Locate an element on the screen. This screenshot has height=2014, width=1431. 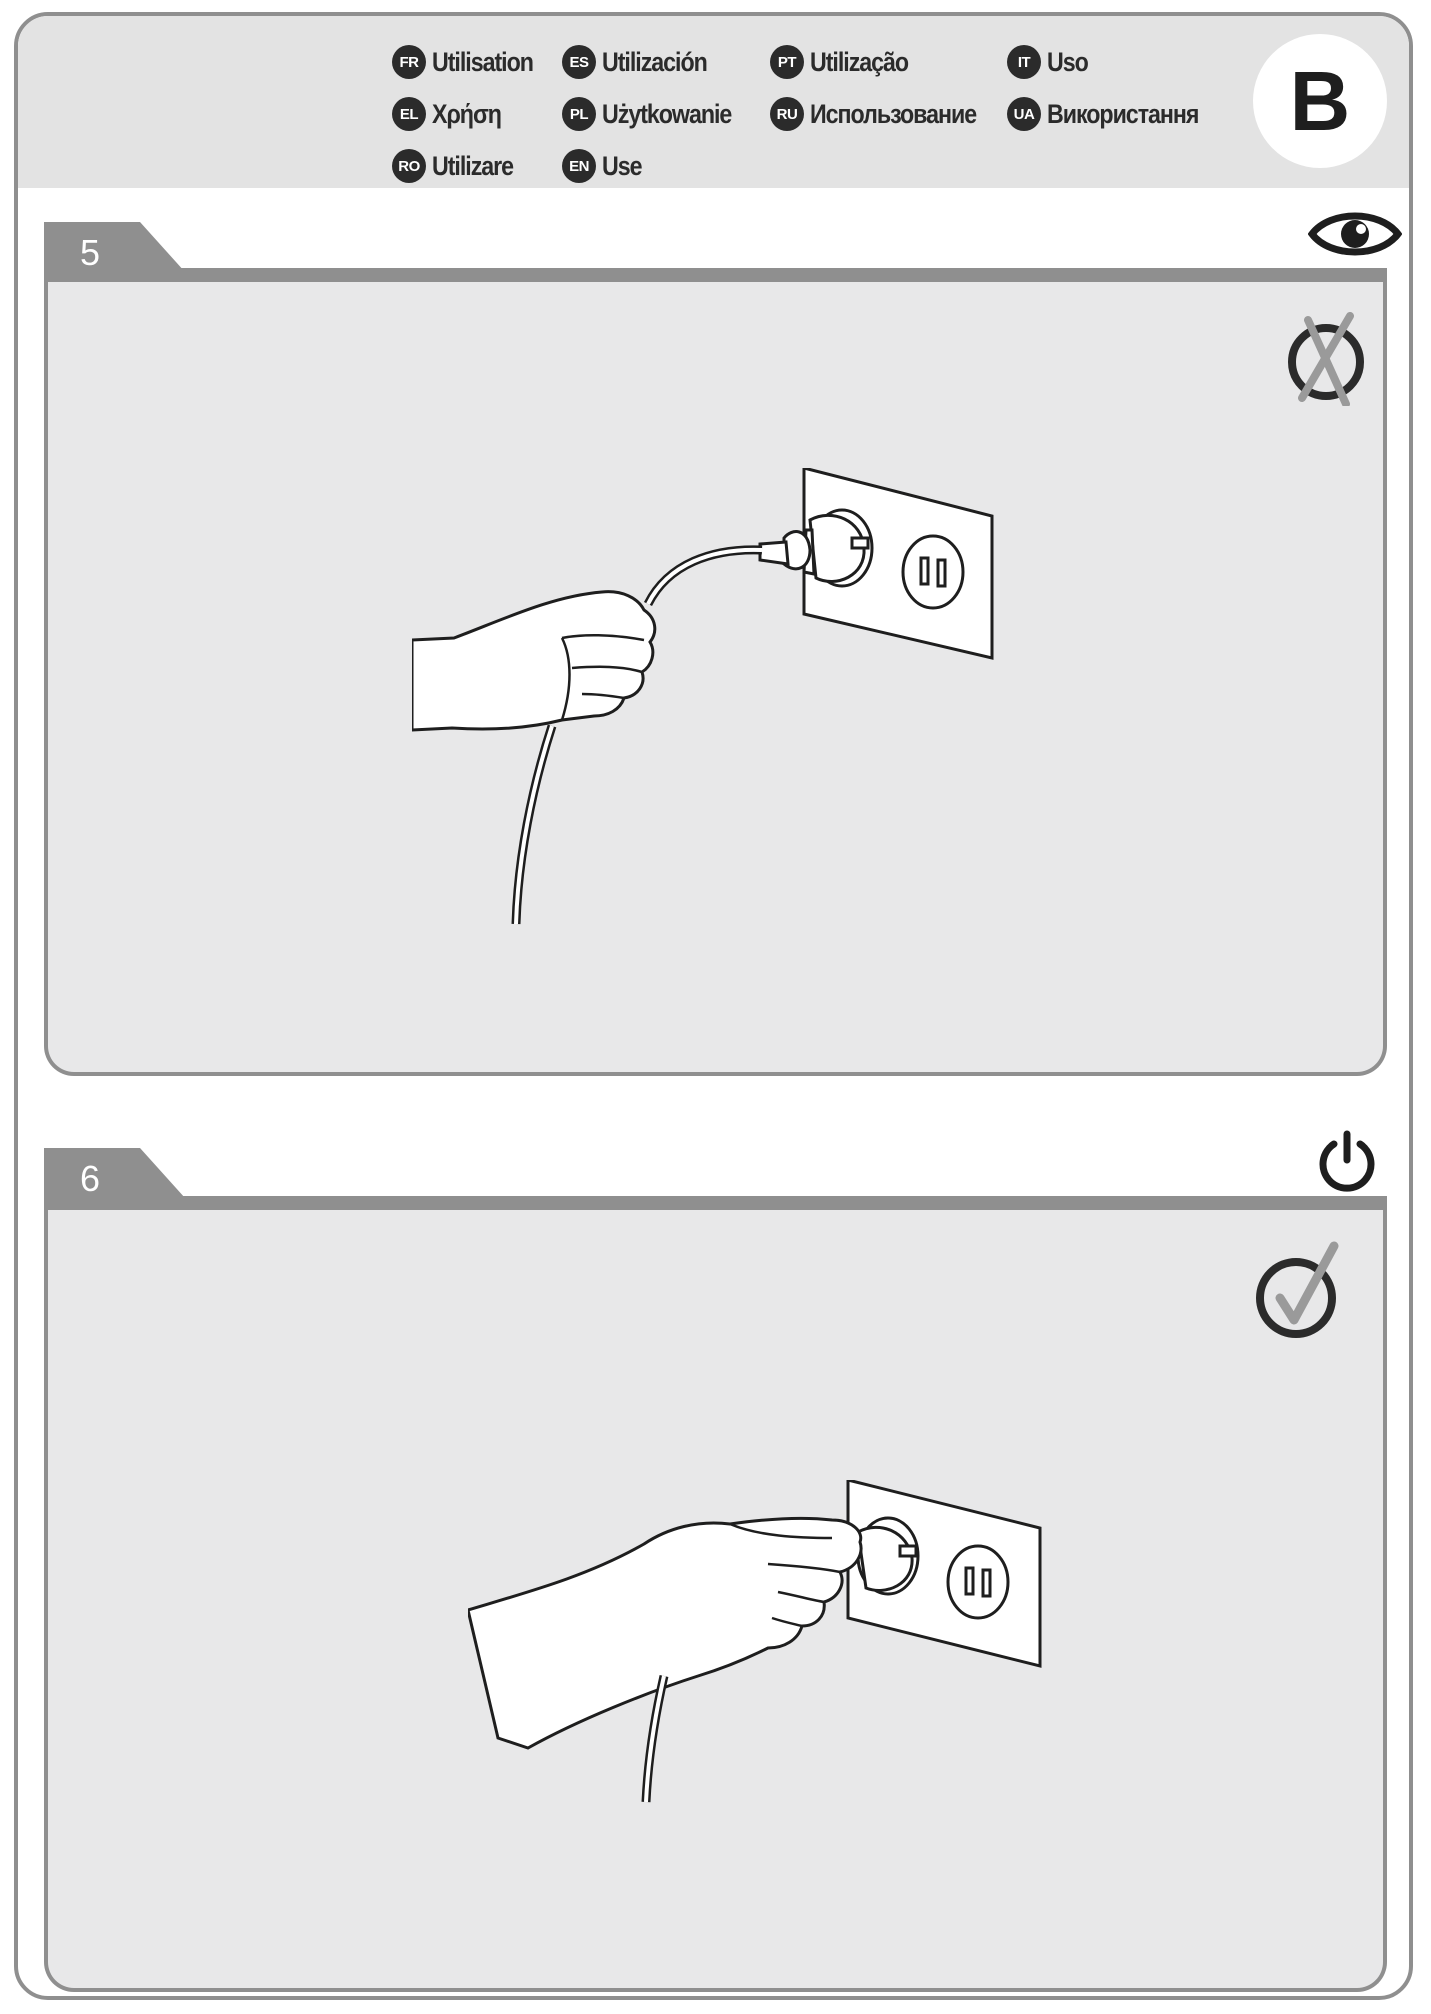
language-ro: RO Utilizare is located at coordinates (459, 166).